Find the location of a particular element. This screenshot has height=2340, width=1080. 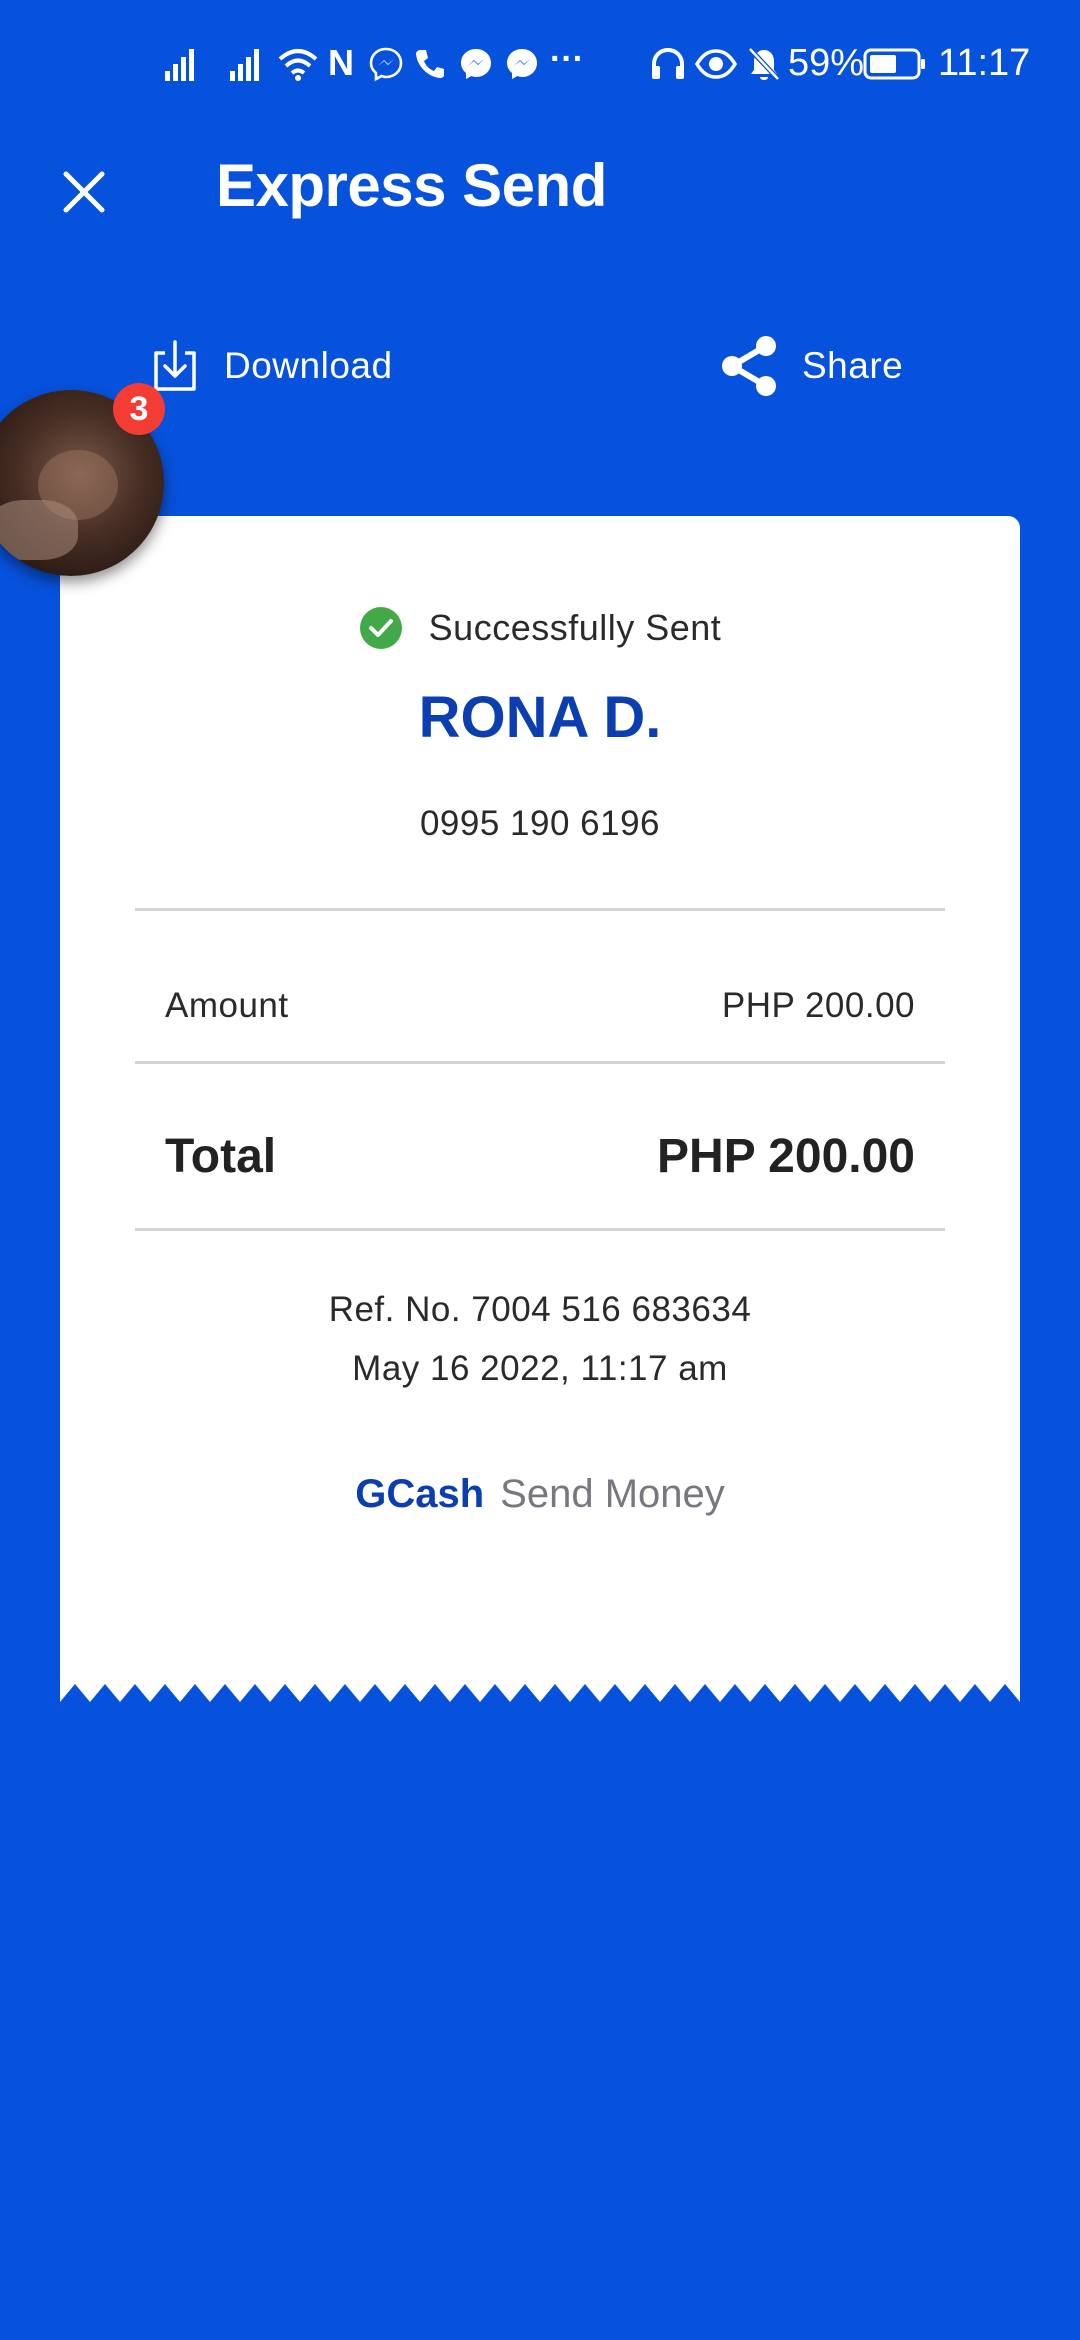

reference-number: Ref. No. 7004 516 683634 is located at coordinates (540, 1309).